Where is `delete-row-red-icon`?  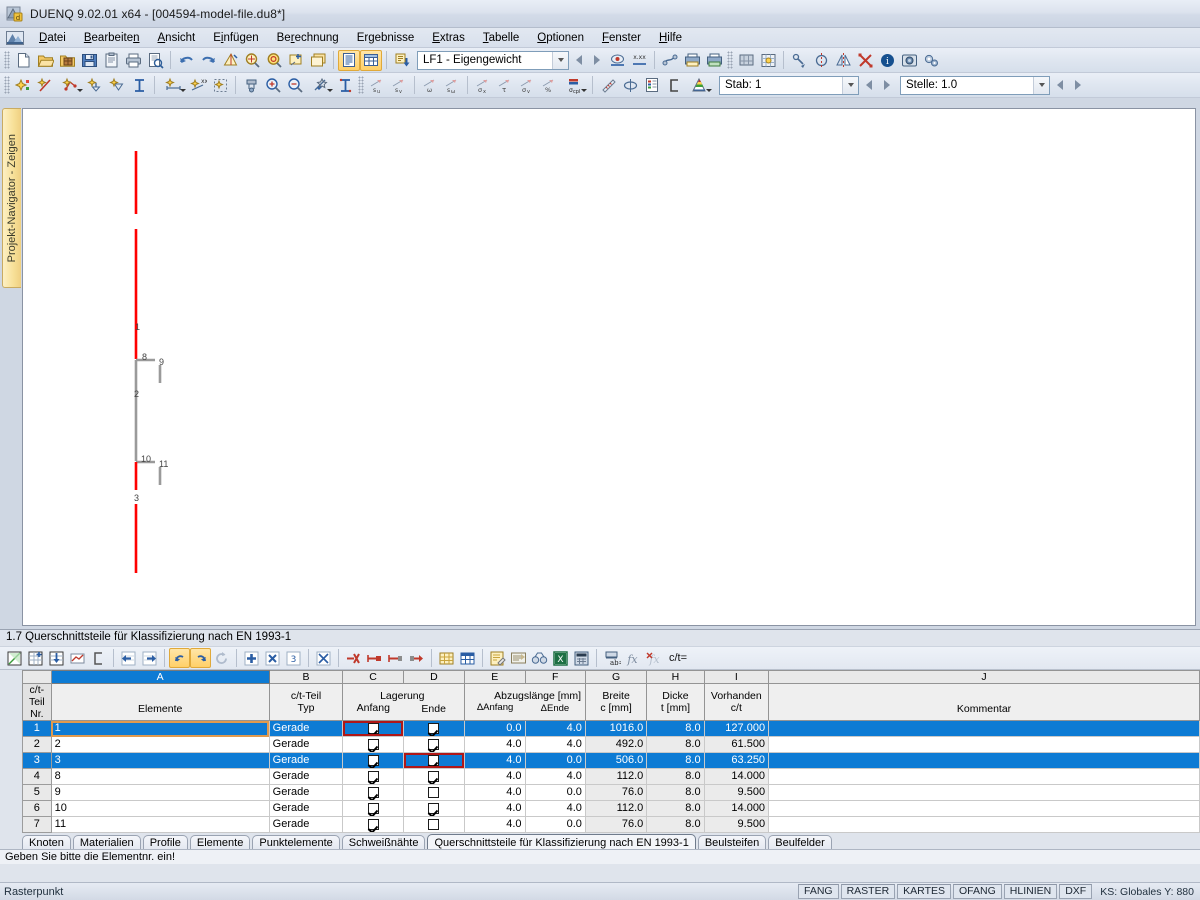
delete-row-red-icon is located at coordinates (353, 658).